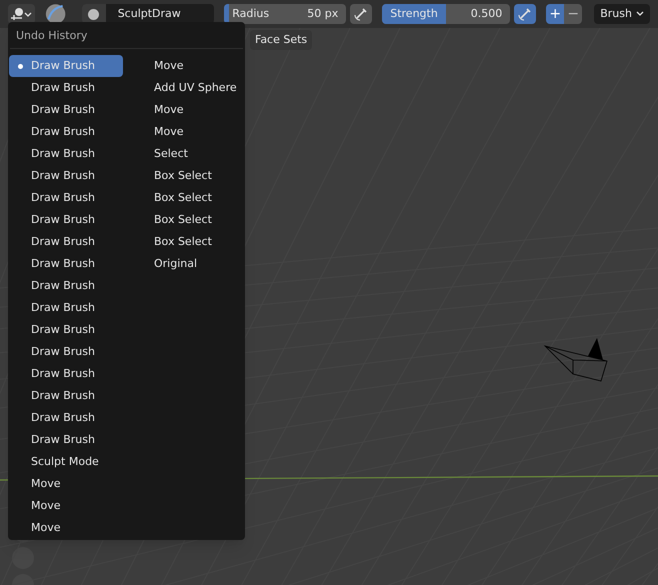 This screenshot has width=658, height=585. What do you see at coordinates (51, 36) in the screenshot?
I see `popup-title: Undo History` at bounding box center [51, 36].